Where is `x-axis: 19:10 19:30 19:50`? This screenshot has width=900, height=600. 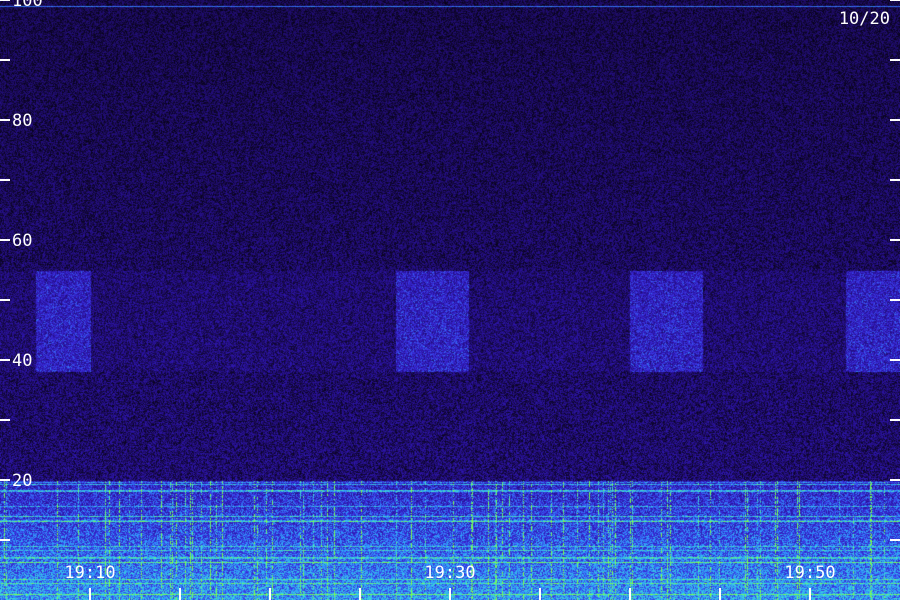 x-axis: 19:10 19:30 19:50 is located at coordinates (450, 581).